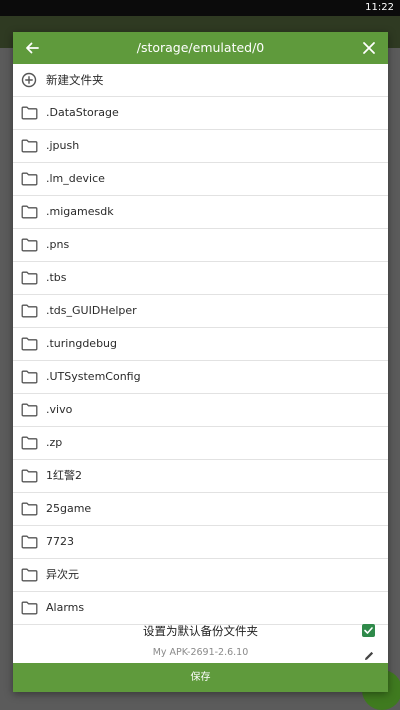 This screenshot has width=400, height=710. What do you see at coordinates (200, 113) in the screenshot?
I see `folder-list-item: .DataStorage` at bounding box center [200, 113].